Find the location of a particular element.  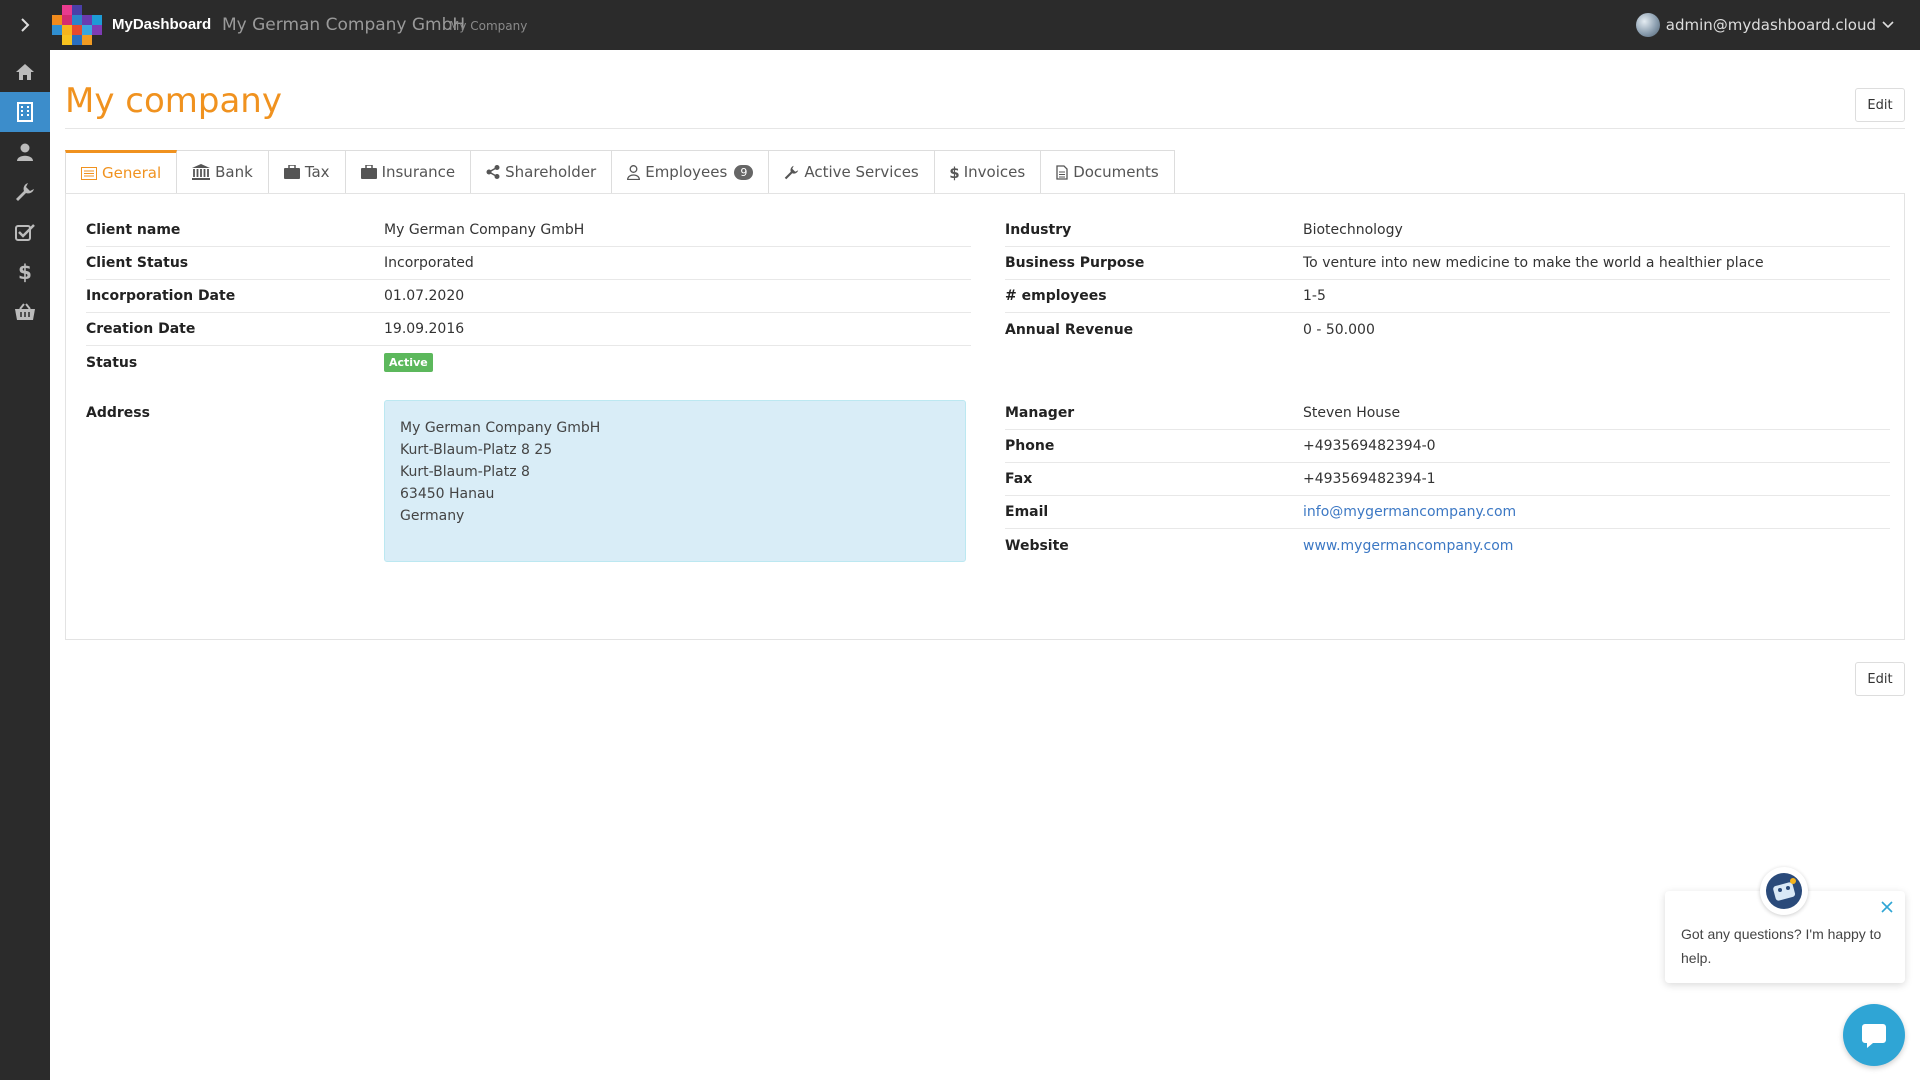

detail-value: Steven House is located at coordinates (1352, 413).